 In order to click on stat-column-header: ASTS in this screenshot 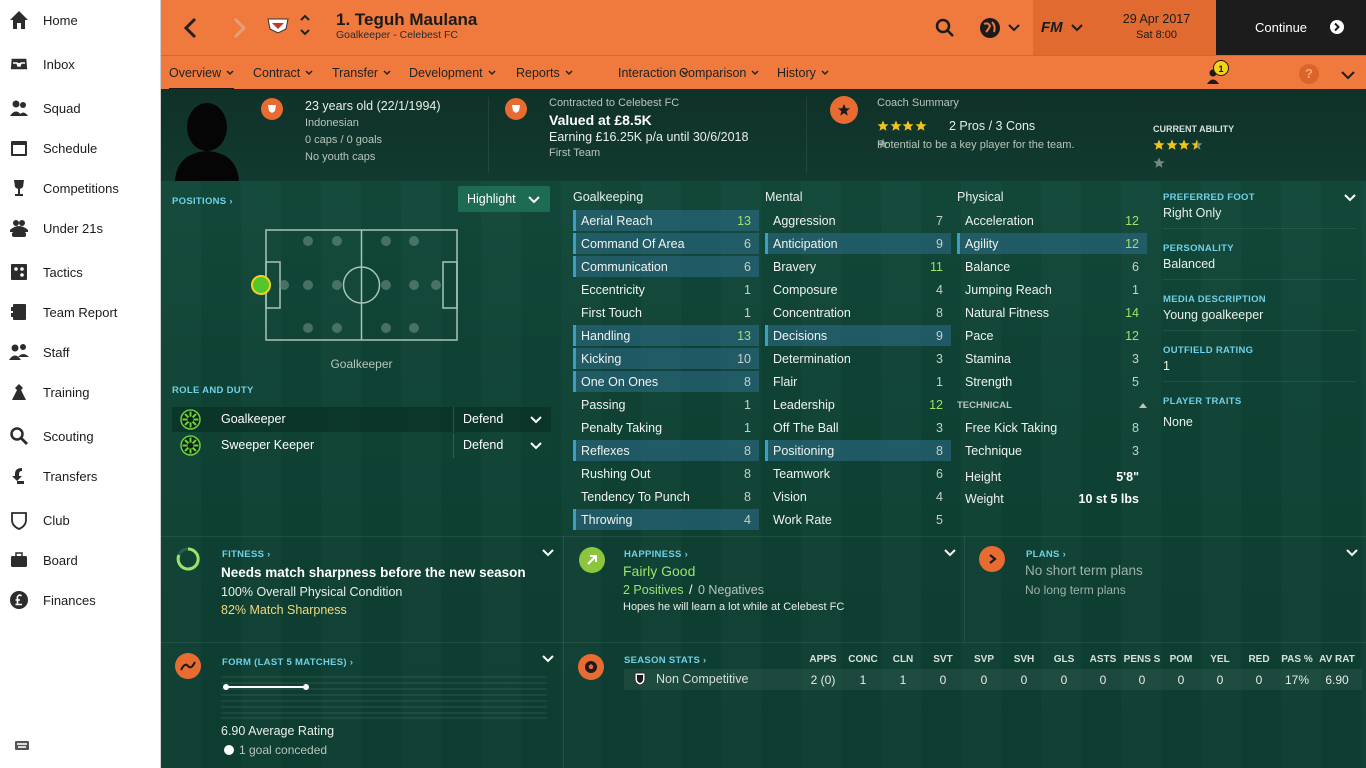, I will do `click(1103, 659)`.